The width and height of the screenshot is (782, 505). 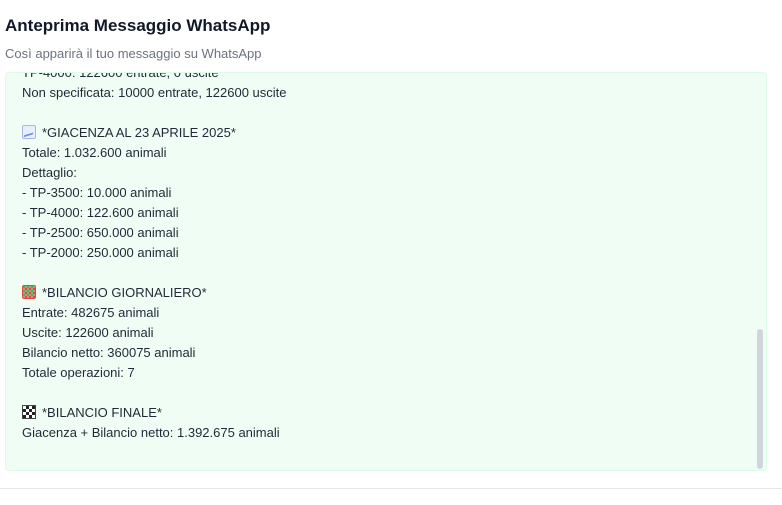 What do you see at coordinates (29, 132) in the screenshot?
I see `chart-increasing-icon` at bounding box center [29, 132].